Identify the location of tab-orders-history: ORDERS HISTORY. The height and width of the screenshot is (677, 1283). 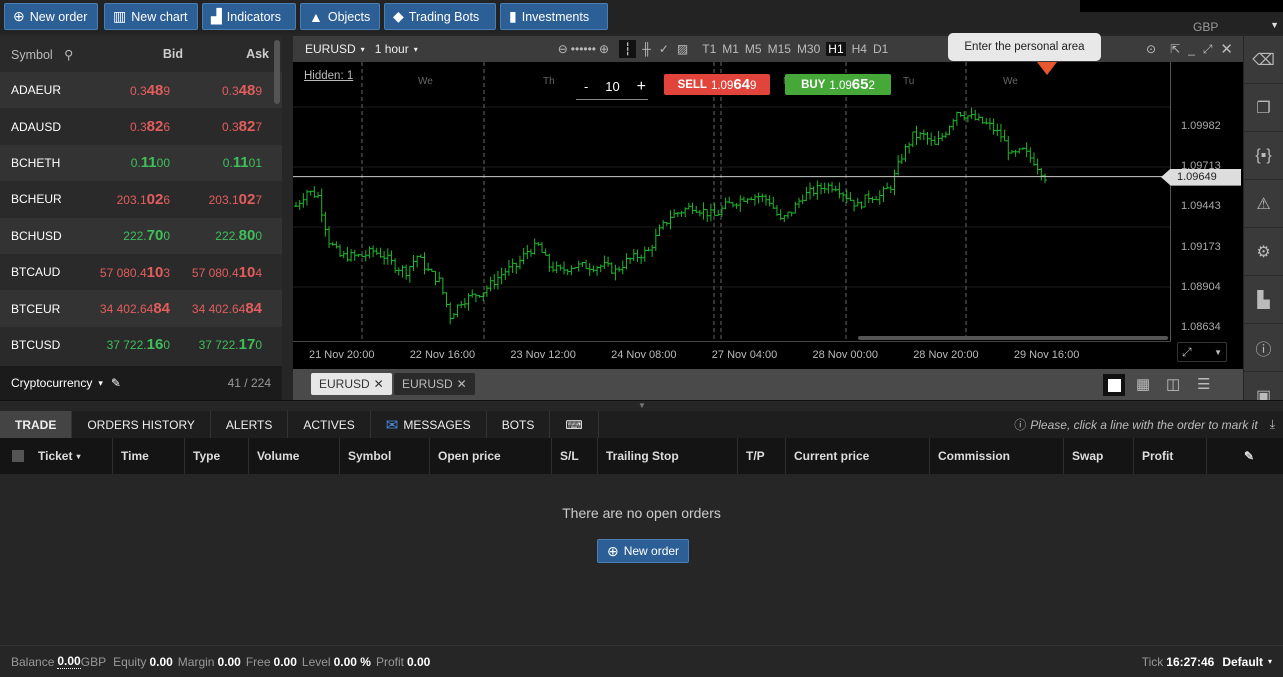
(141, 424).